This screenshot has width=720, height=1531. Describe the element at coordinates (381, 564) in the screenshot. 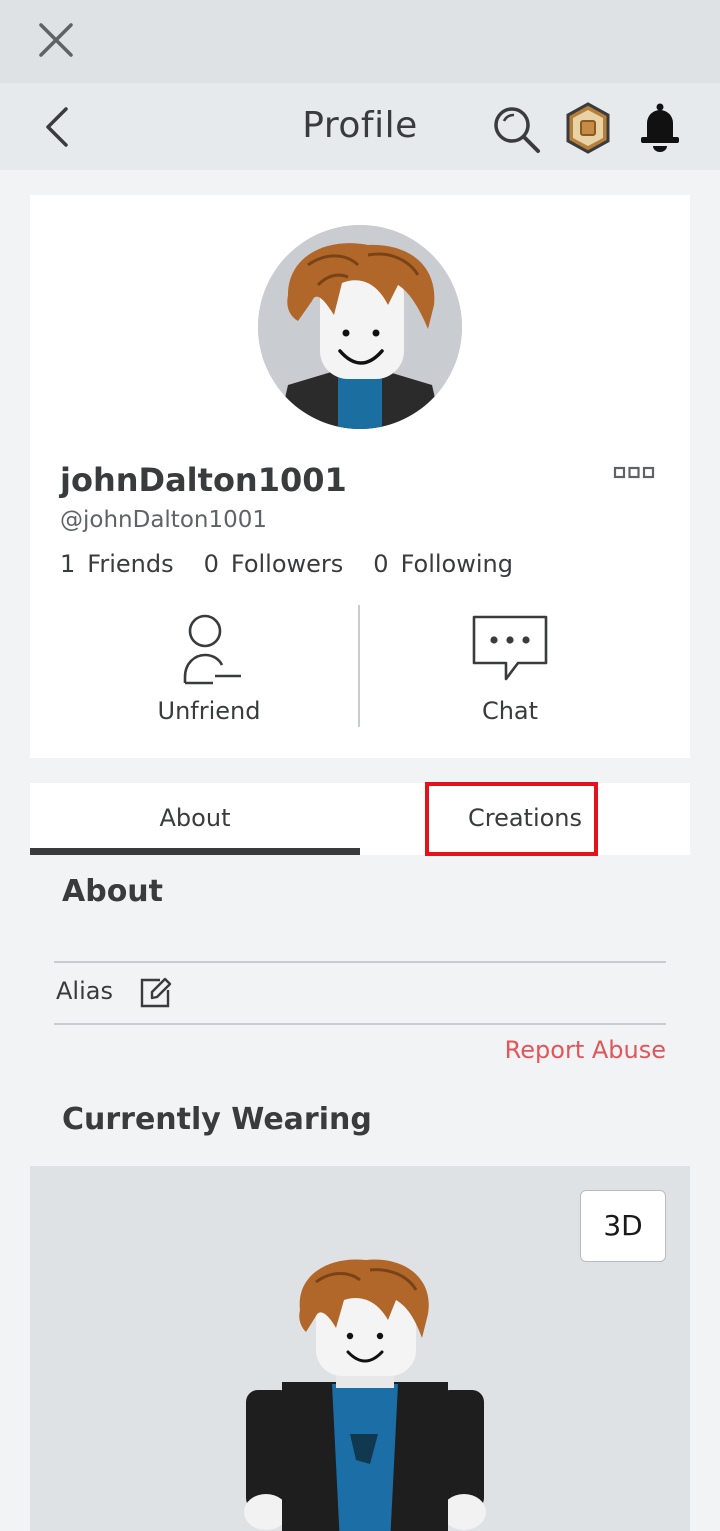

I see `following-count: 0` at that location.